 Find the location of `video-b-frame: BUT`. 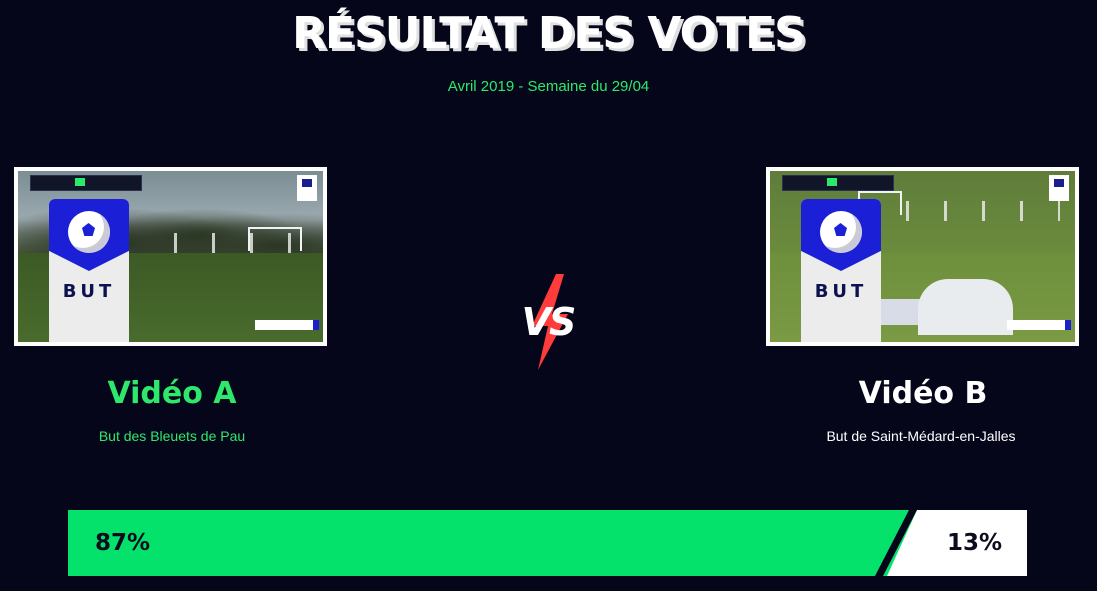

video-b-frame: BUT is located at coordinates (922, 256).